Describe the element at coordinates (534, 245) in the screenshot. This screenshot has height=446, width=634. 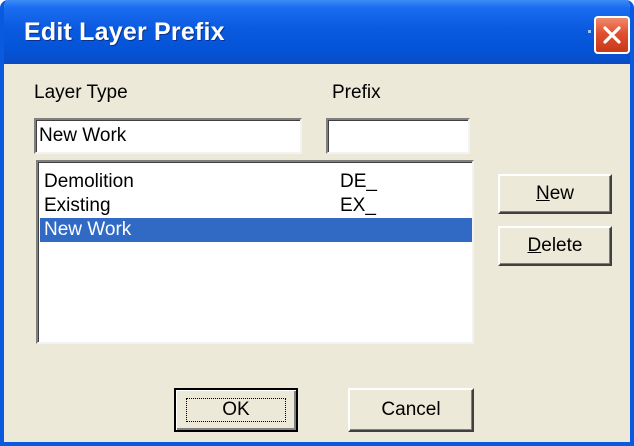
I see `delete-button-mnemonic: D` at that location.